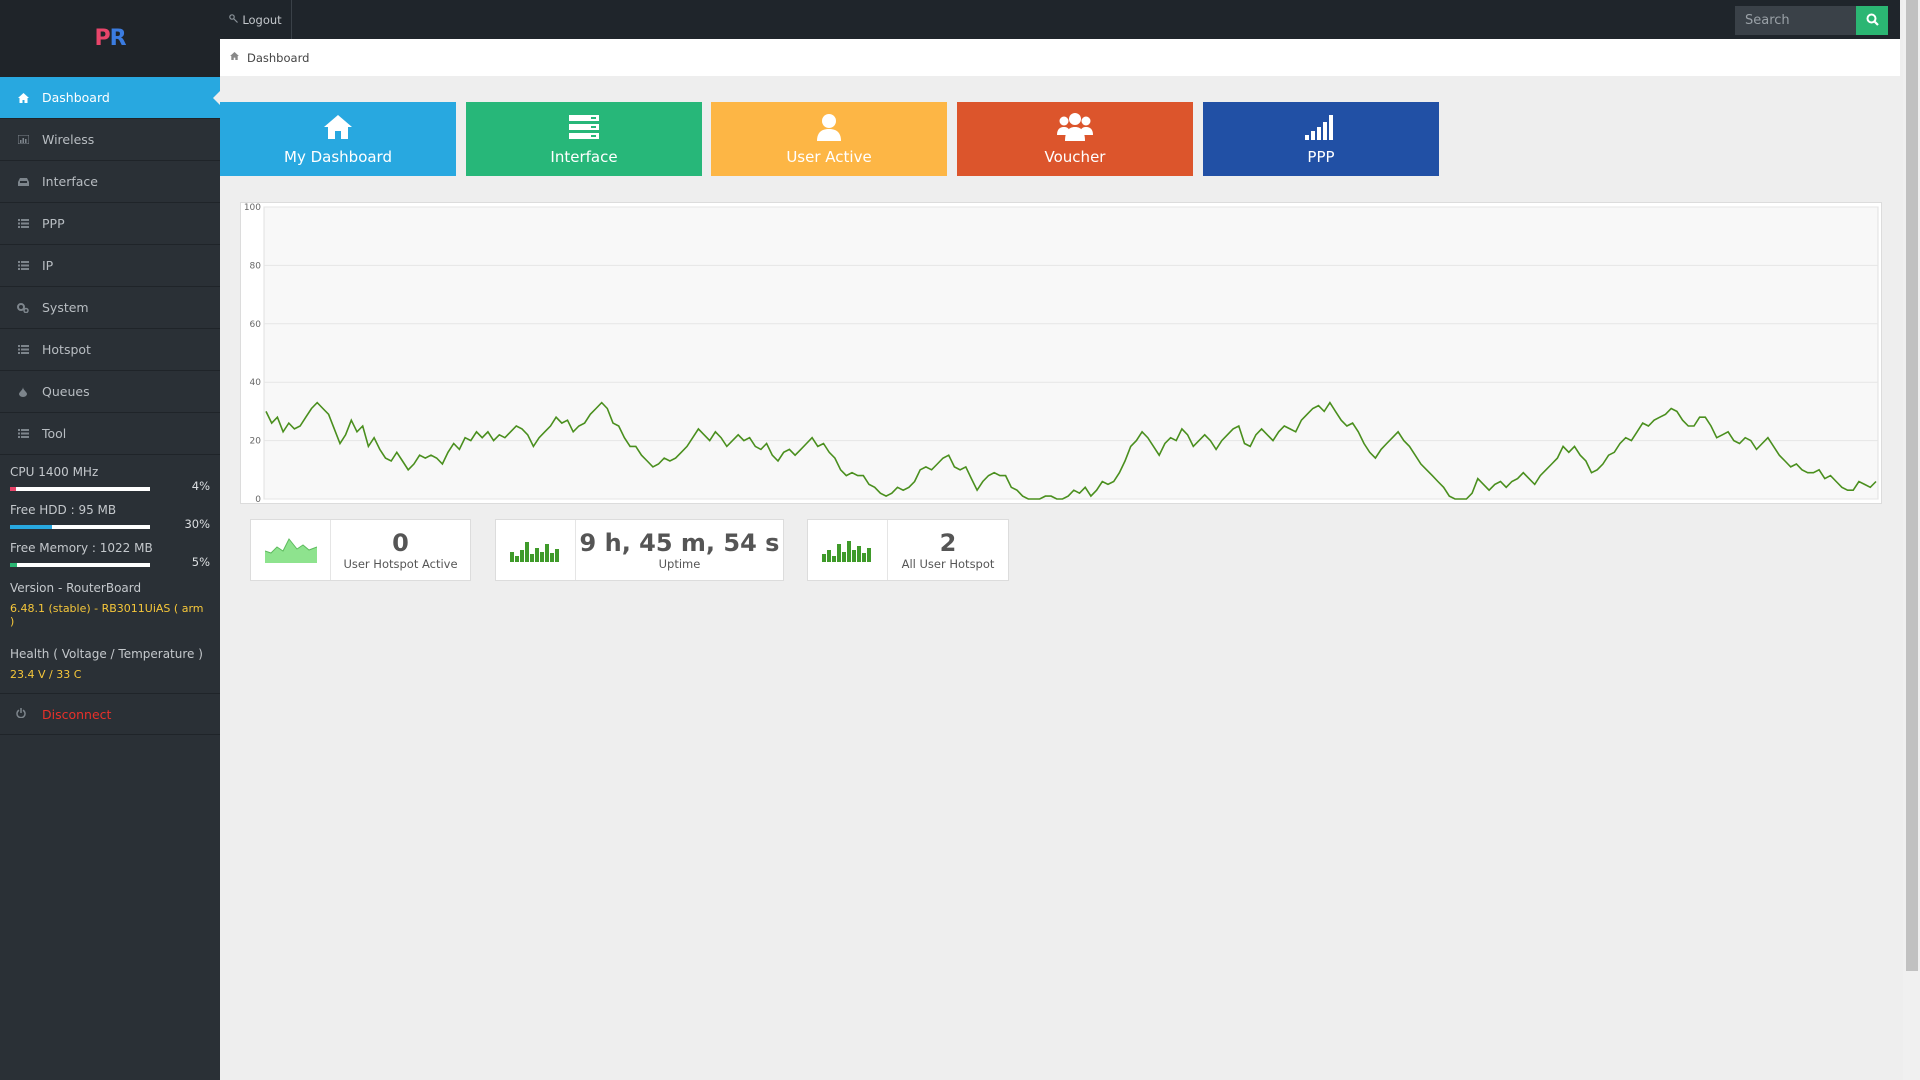 The height and width of the screenshot is (1080, 1920). Describe the element at coordinates (54, 472) in the screenshot. I see `cpu-label: CPU 1400 MHz` at that location.